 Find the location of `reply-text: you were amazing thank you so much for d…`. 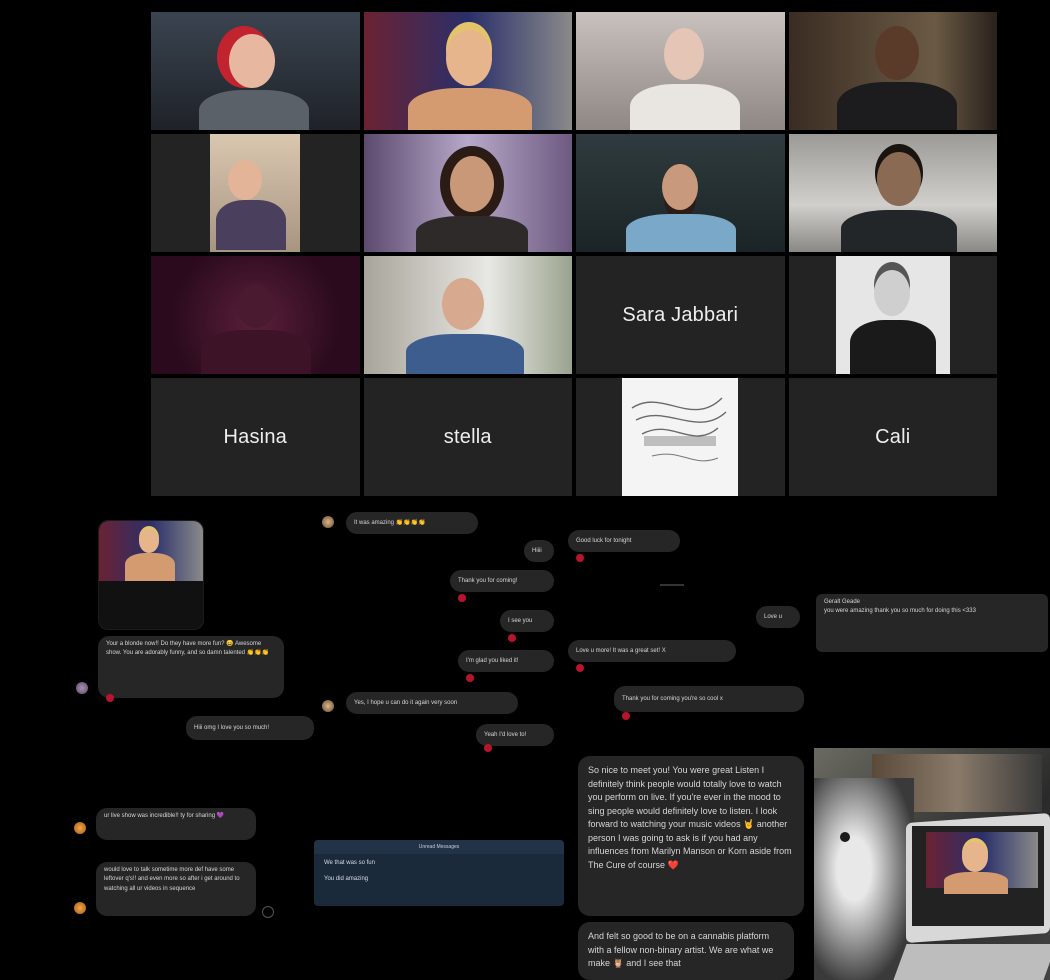

reply-text: you were amazing thank you so much for d… is located at coordinates (900, 611).